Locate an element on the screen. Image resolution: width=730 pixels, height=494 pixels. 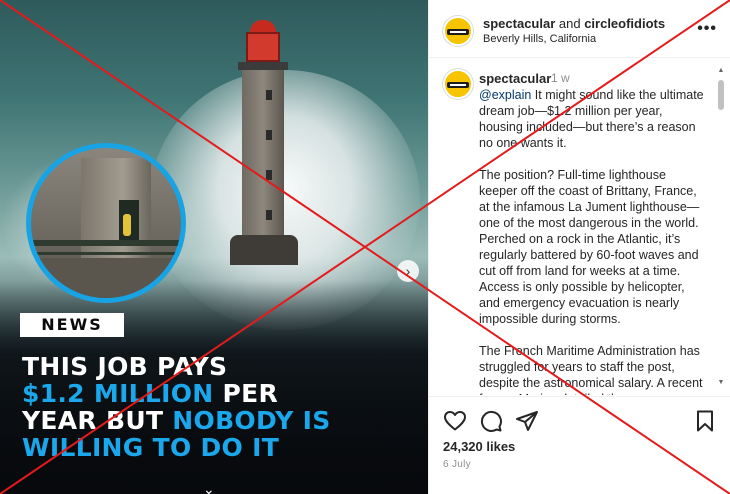
likes-count: 24,320 likes is located at coordinates (479, 446).